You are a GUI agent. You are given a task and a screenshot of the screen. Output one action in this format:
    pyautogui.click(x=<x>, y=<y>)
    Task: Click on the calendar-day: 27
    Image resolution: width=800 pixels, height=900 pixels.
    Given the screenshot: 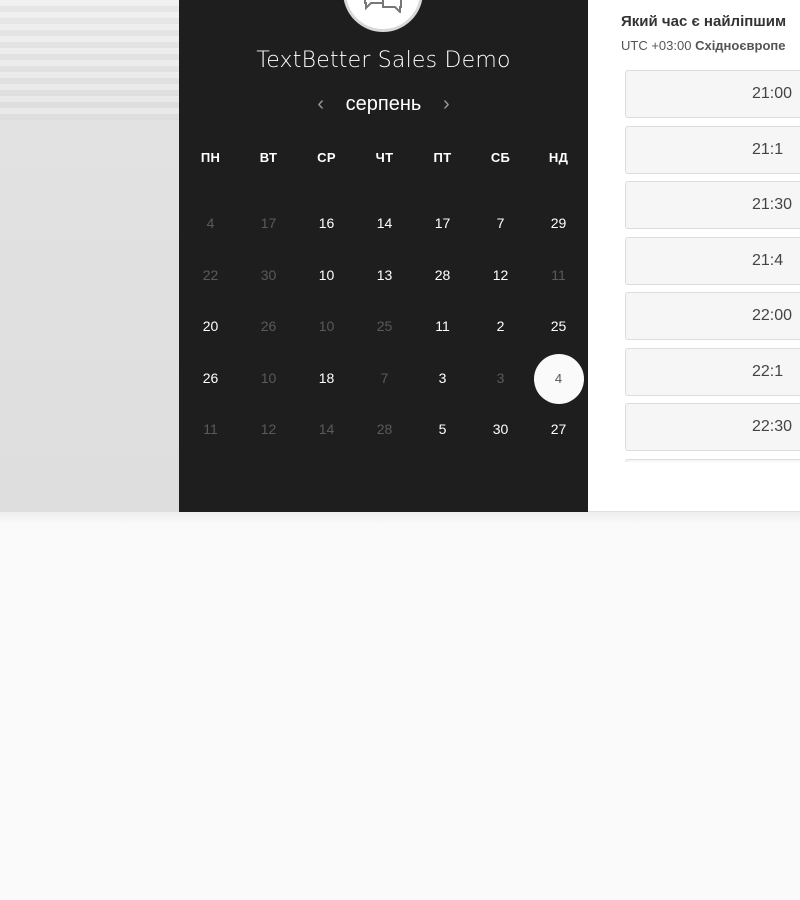 What is the action you would take?
    pyautogui.click(x=559, y=429)
    